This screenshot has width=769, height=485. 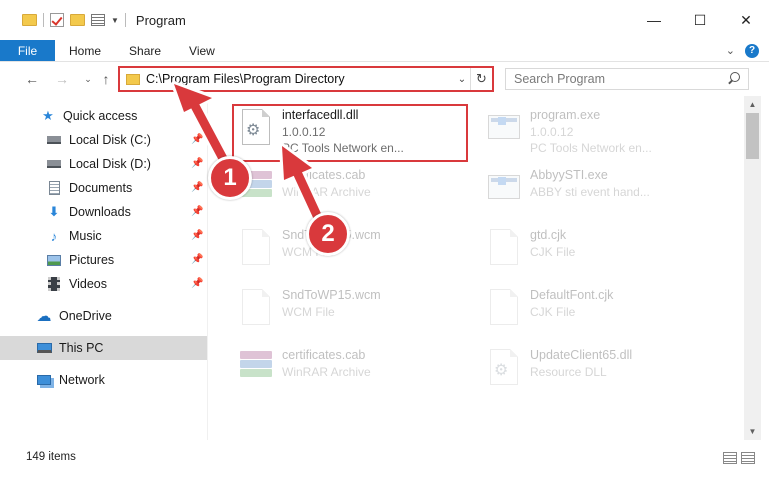 What do you see at coordinates (384, 51) in the screenshot?
I see `ribbon-tabs: File Home Share View ⌄ ?` at bounding box center [384, 51].